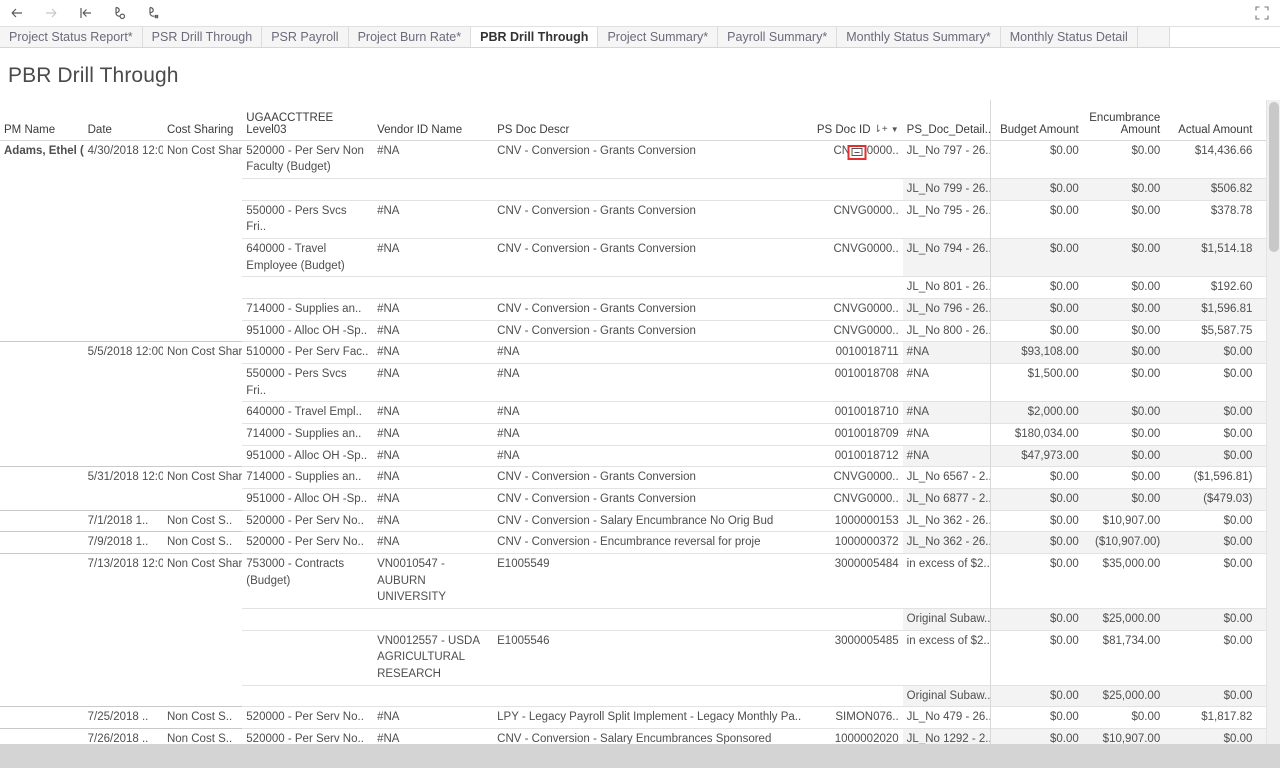 The image size is (1280, 768). What do you see at coordinates (1123, 619) in the screenshot?
I see `cell-encumbrance: $25,000.00` at bounding box center [1123, 619].